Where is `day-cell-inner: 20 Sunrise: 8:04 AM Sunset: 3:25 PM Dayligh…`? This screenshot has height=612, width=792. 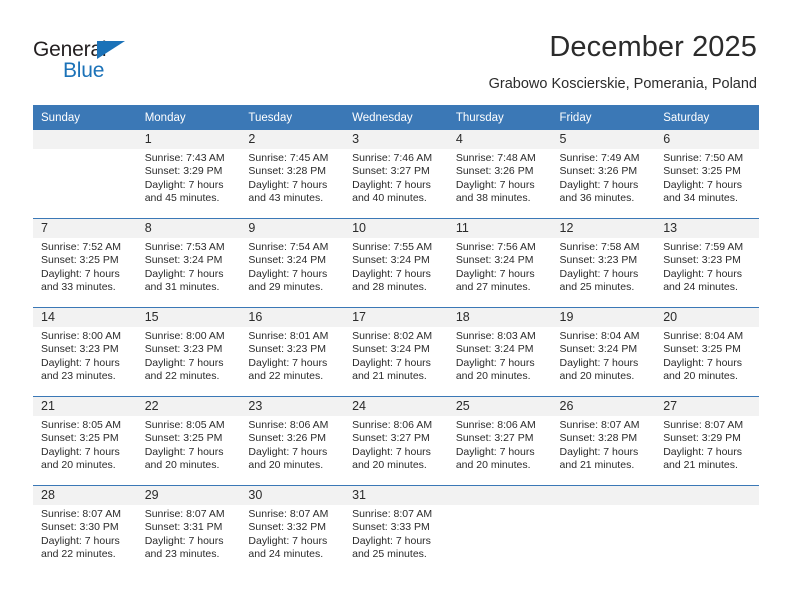
day-cell-inner: 20 Sunrise: 8:04 AM Sunset: 3:25 PM Dayligh… is located at coordinates (707, 352).